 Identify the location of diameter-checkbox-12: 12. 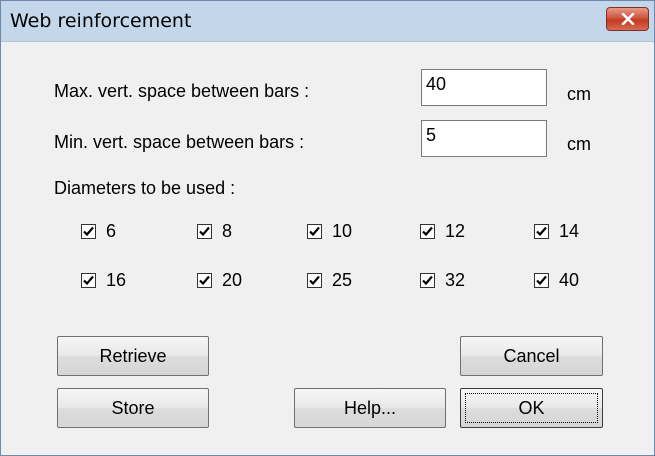
(442, 231).